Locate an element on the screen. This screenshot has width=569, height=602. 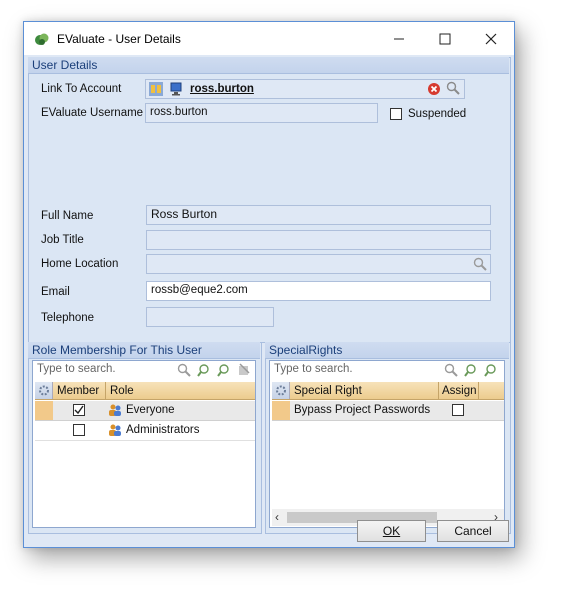
role-row-everyone: Everyone is located at coordinates (145, 411).